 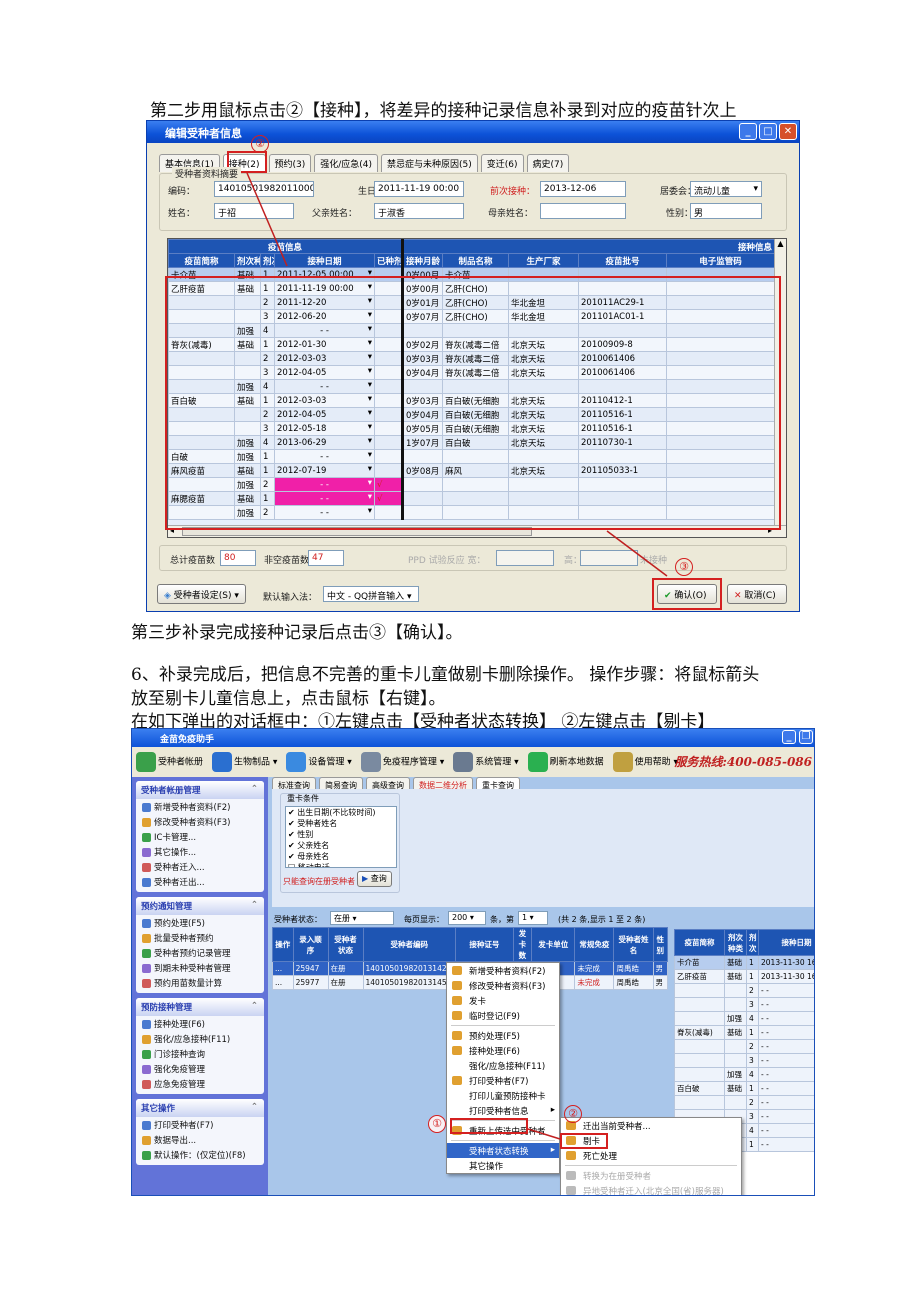 I want to click on step2-instruction: 第二步用鼠标点击②【接种】，将差异的接种记录信息补录到对应的疫苗针次上, so click(x=443, y=111).